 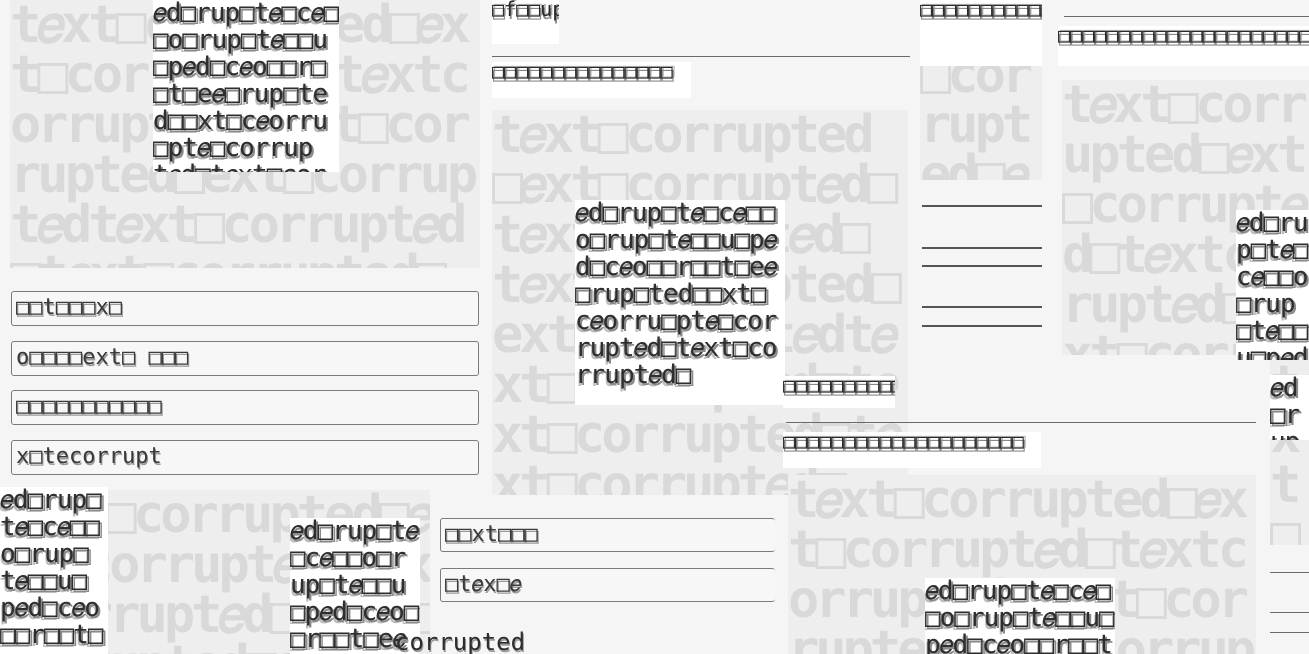 What do you see at coordinates (1183, 46) in the screenshot?
I see `garbled-strip-top-right-b: □□□□□□□□□□□□□□□□□□□□□□□□` at bounding box center [1183, 46].